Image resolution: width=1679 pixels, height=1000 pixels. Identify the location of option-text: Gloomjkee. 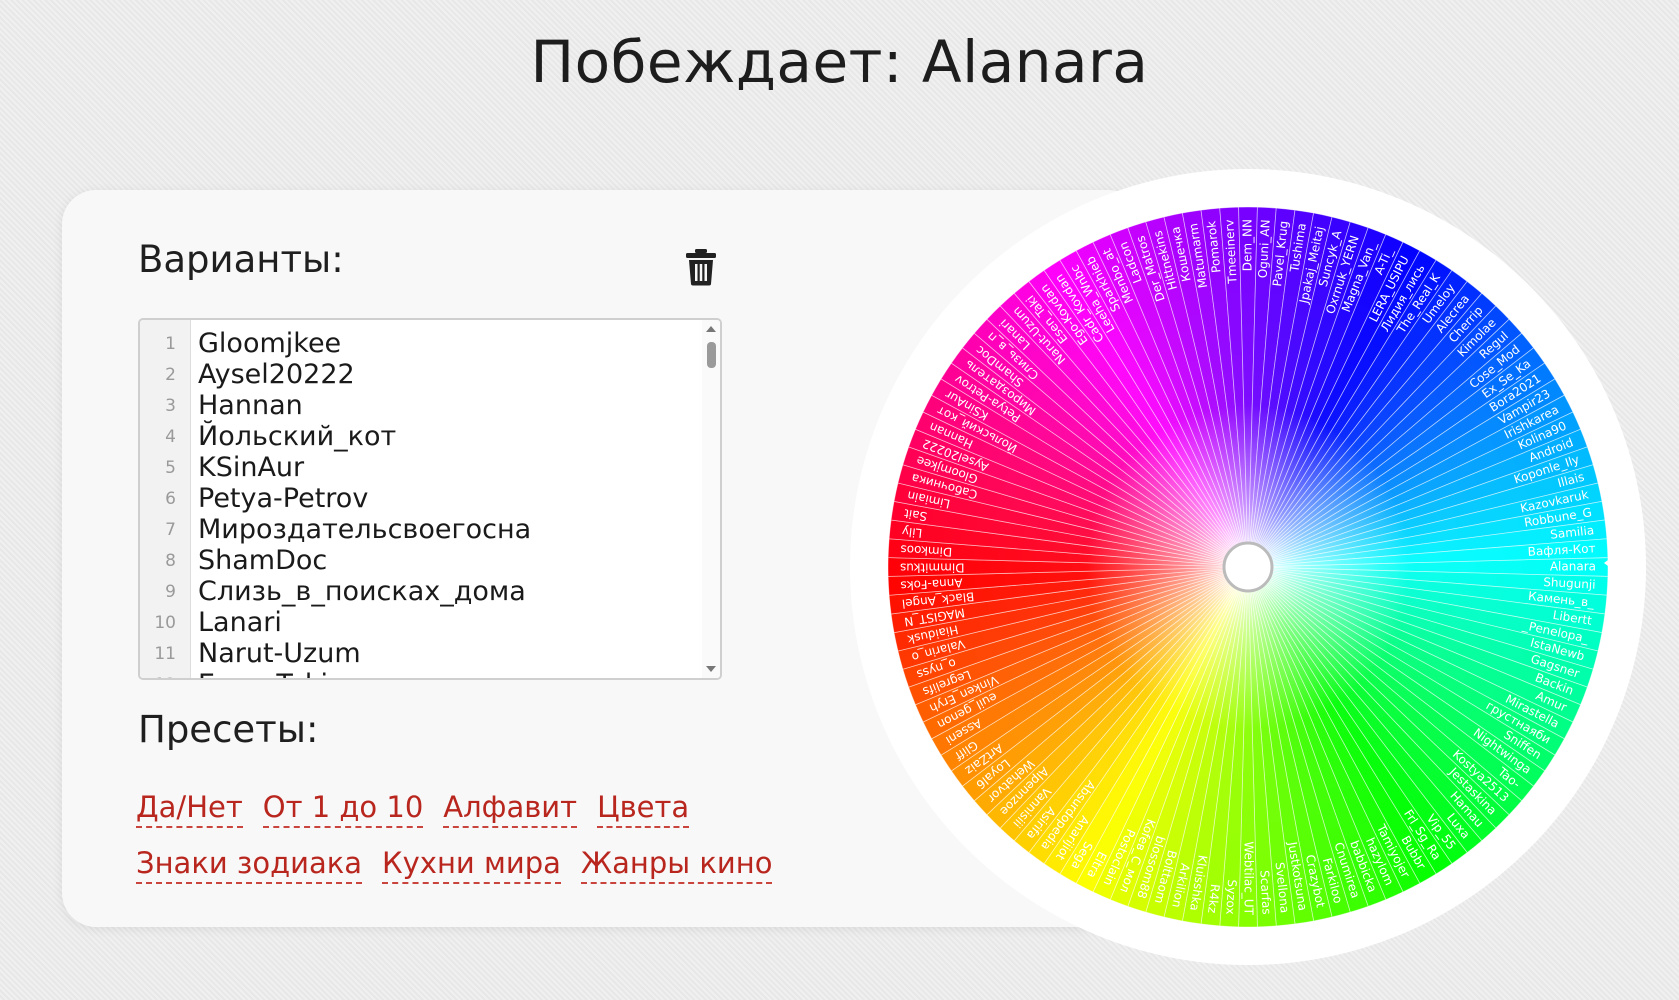
(263, 343).